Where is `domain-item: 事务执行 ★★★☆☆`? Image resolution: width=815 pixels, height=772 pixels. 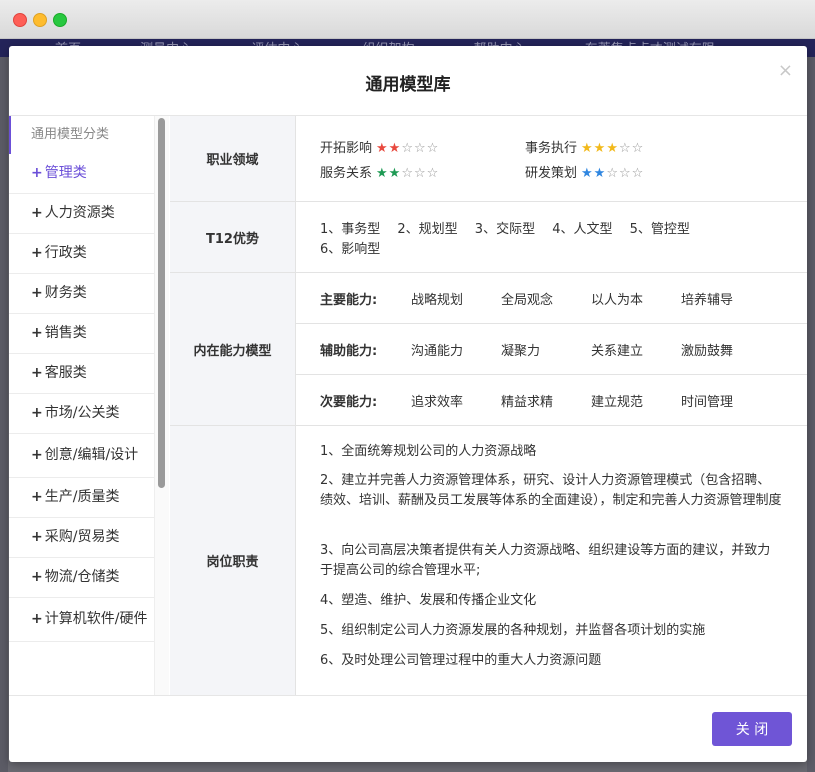 domain-item: 事务执行 ★★★☆☆ is located at coordinates (584, 146).